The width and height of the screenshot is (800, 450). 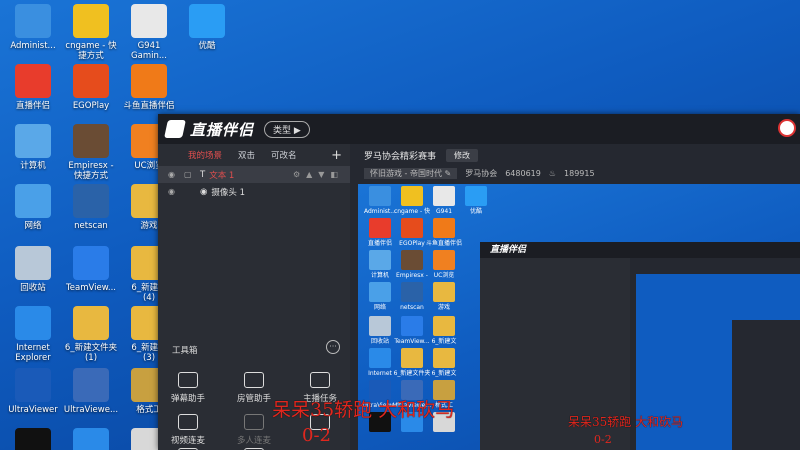 I want to click on tool-video-link: 视频连麦, so click(x=188, y=430).